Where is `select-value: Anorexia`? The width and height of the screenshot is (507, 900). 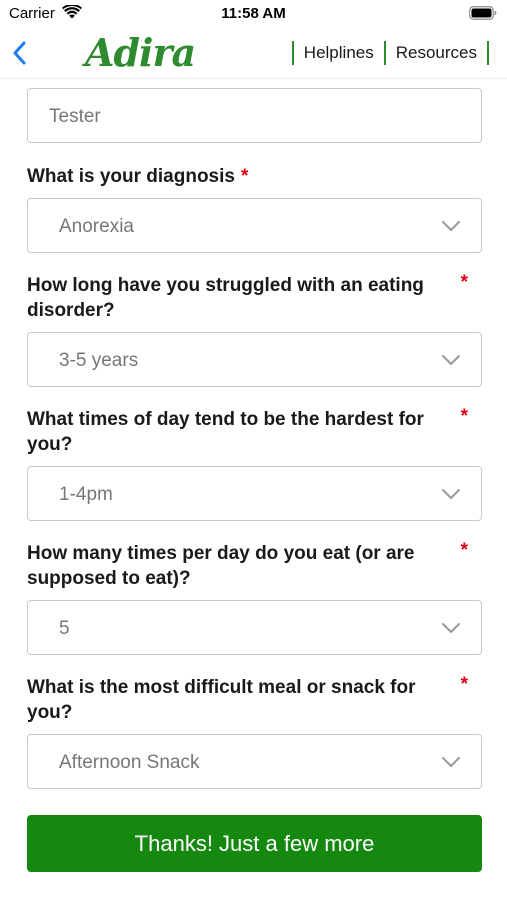 select-value: Anorexia is located at coordinates (96, 226).